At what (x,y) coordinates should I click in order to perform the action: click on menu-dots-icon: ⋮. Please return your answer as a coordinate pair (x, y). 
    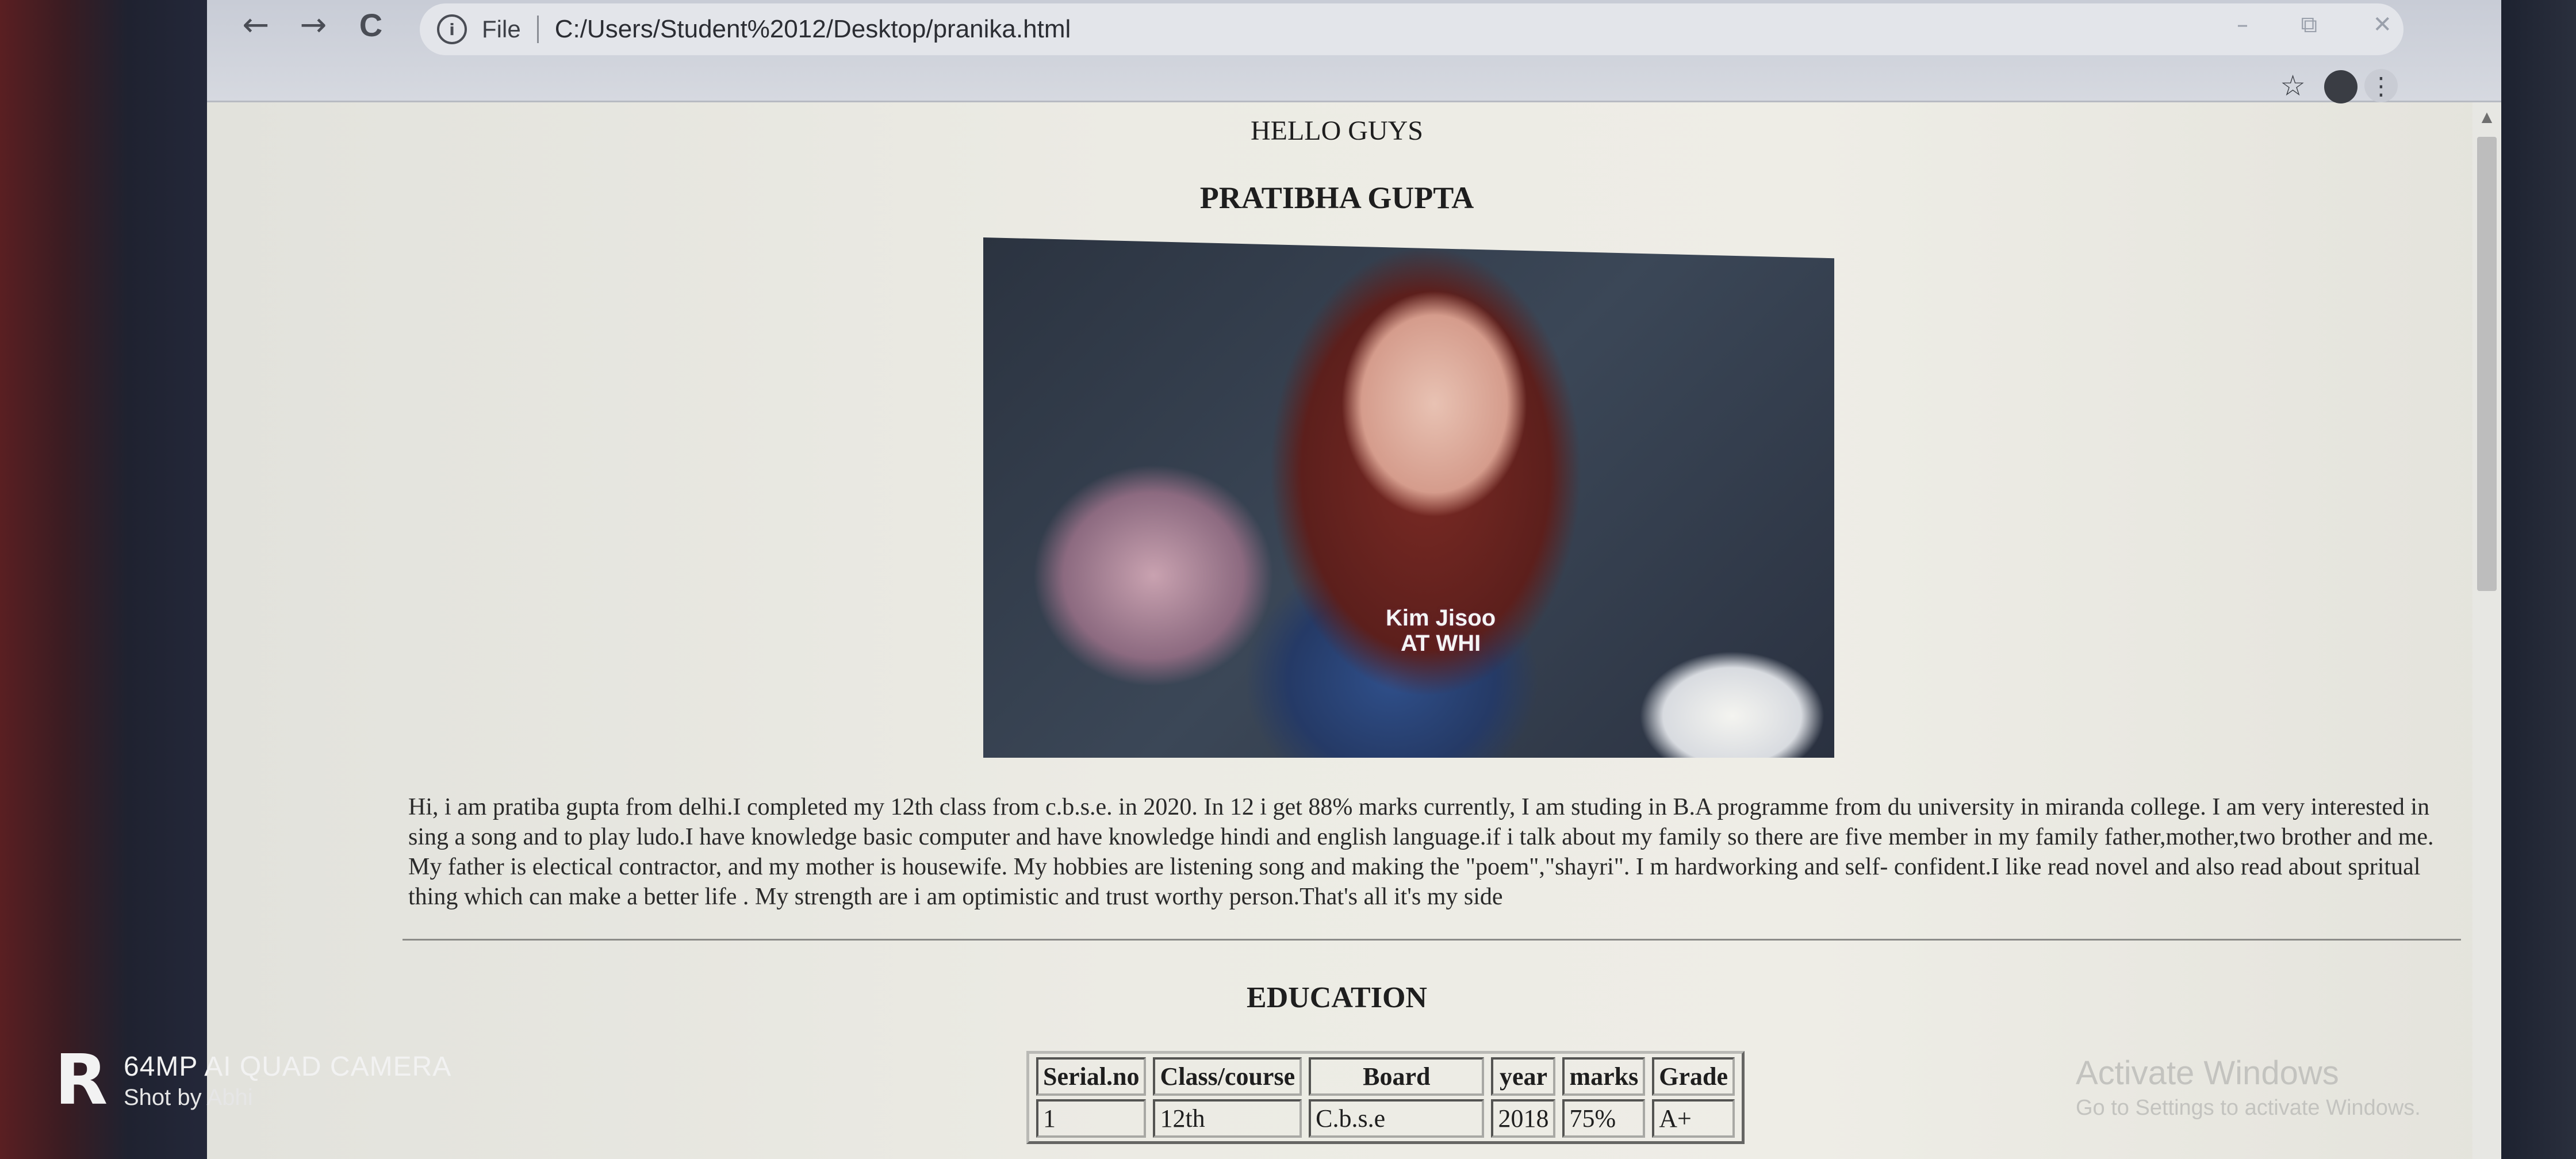
    Looking at the image, I should click on (2381, 85).